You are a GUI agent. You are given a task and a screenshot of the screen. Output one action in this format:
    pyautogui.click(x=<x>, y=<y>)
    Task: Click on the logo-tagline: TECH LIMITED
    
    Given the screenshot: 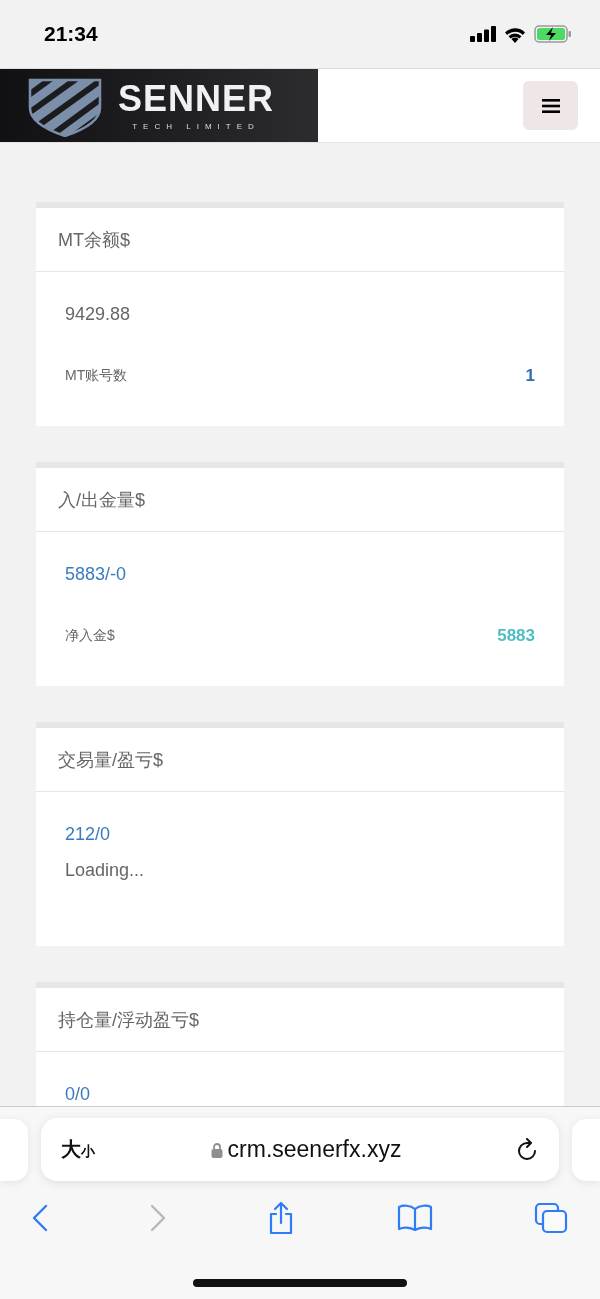 What is the action you would take?
    pyautogui.click(x=196, y=126)
    